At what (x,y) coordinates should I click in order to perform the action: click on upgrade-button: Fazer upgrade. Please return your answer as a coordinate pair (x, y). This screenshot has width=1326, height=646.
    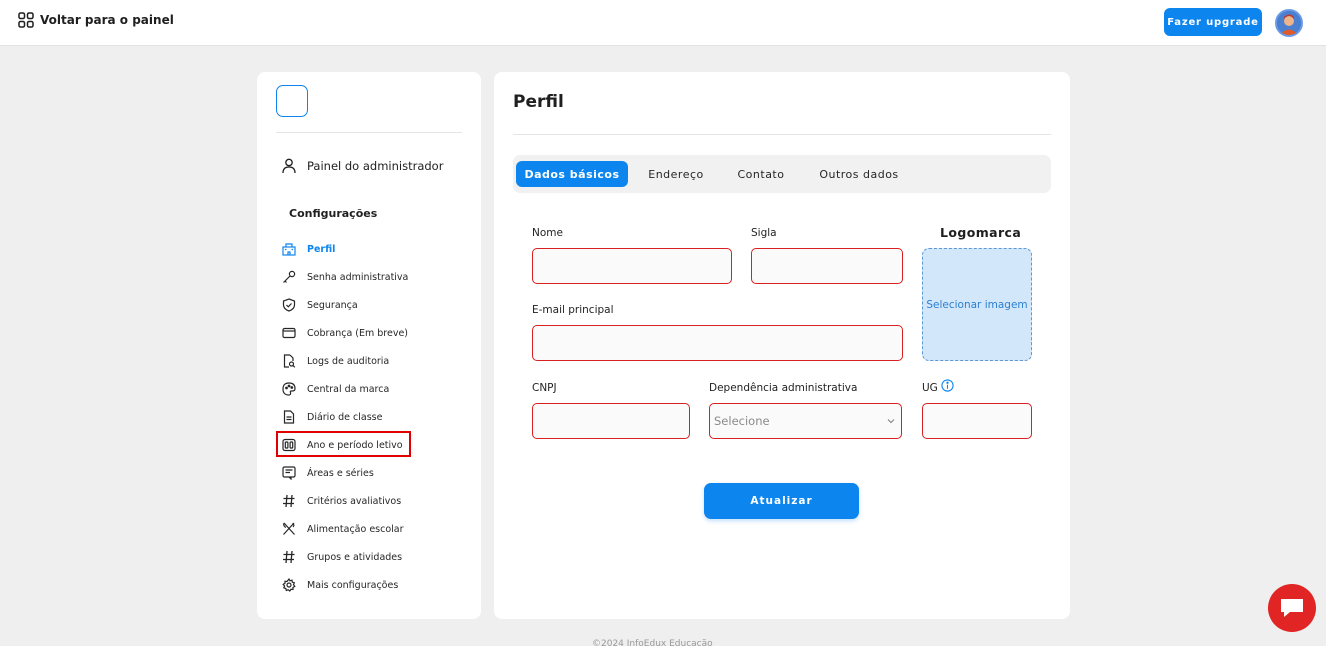
    Looking at the image, I should click on (1213, 22).